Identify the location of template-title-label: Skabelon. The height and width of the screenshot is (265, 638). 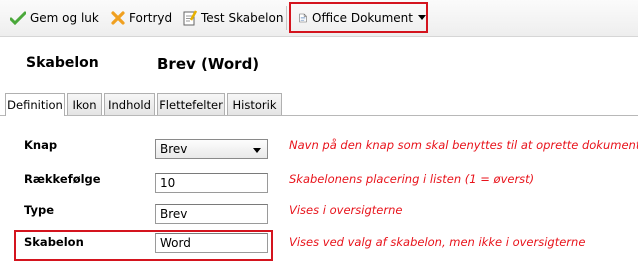
(62, 63).